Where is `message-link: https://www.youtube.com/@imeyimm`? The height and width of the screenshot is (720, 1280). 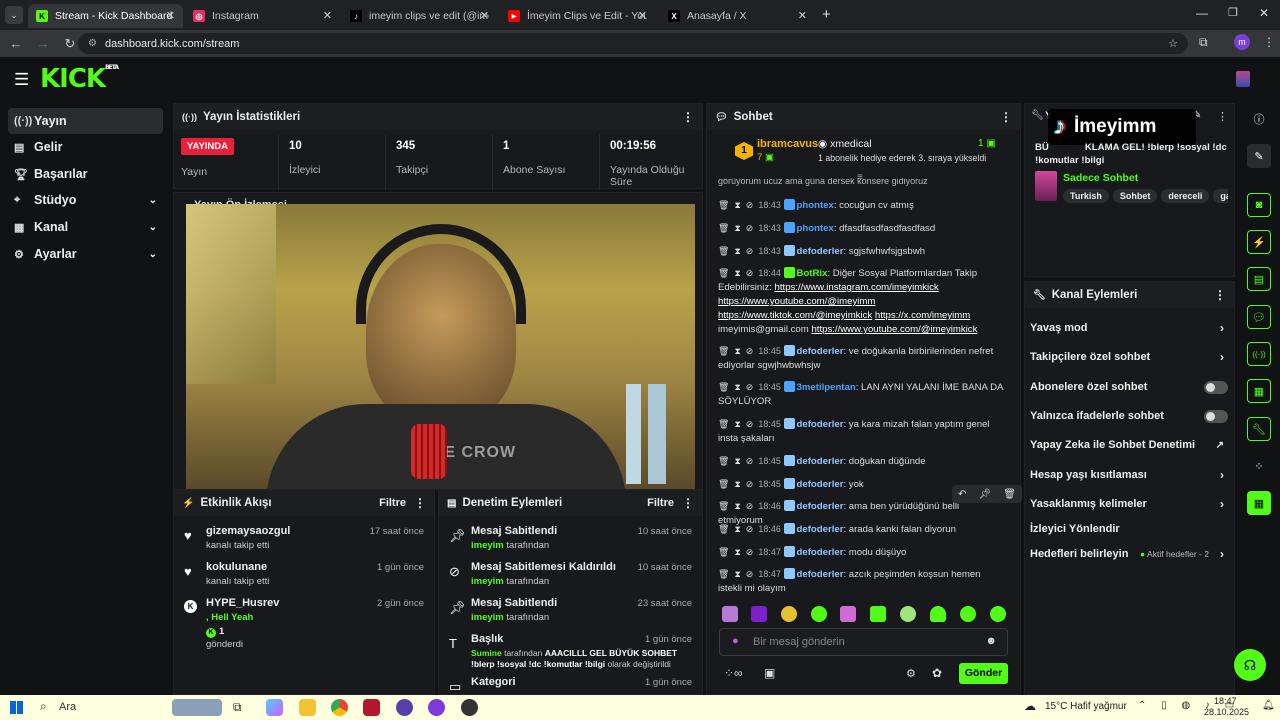 message-link: https://www.youtube.com/@imeyimm is located at coordinates (796, 301).